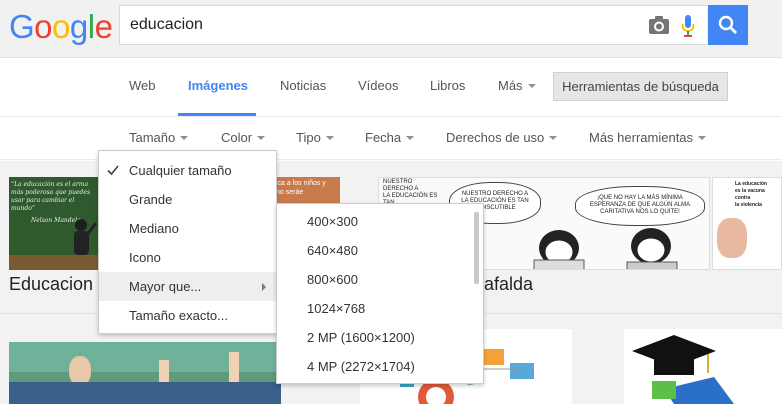 The width and height of the screenshot is (782, 404). I want to click on comic-characters, so click(605, 248).